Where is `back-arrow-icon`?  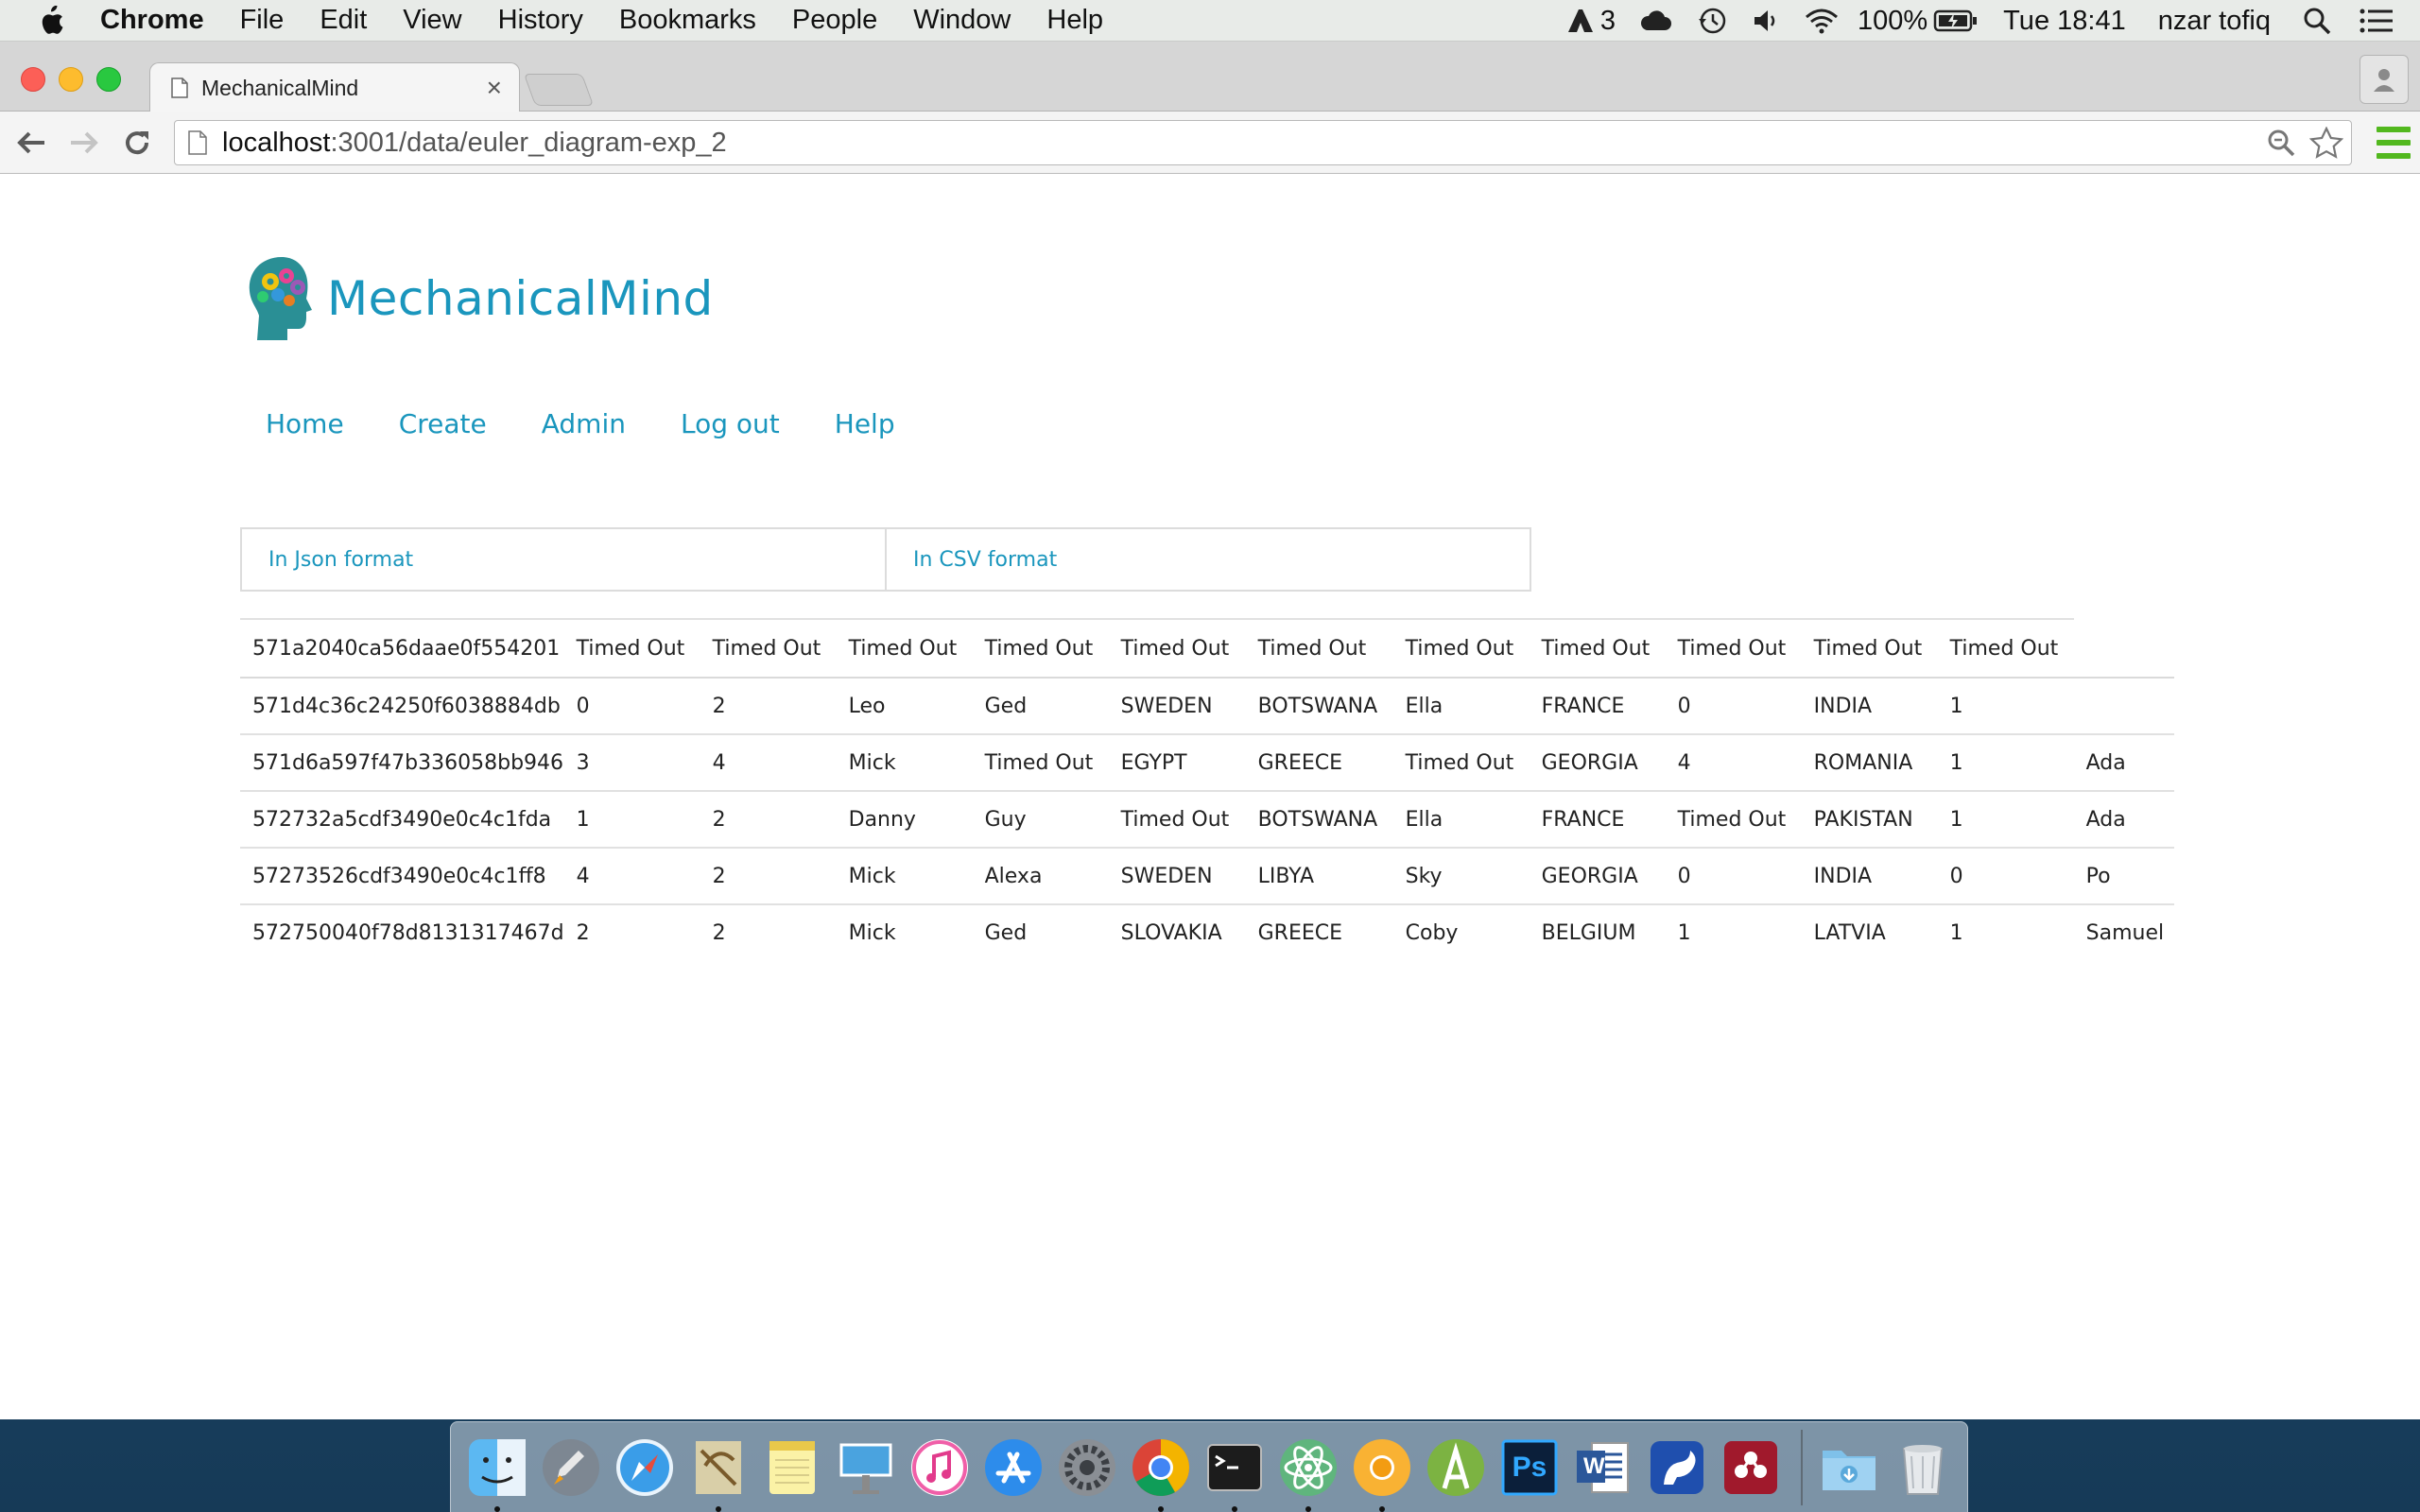
back-arrow-icon is located at coordinates (31, 143).